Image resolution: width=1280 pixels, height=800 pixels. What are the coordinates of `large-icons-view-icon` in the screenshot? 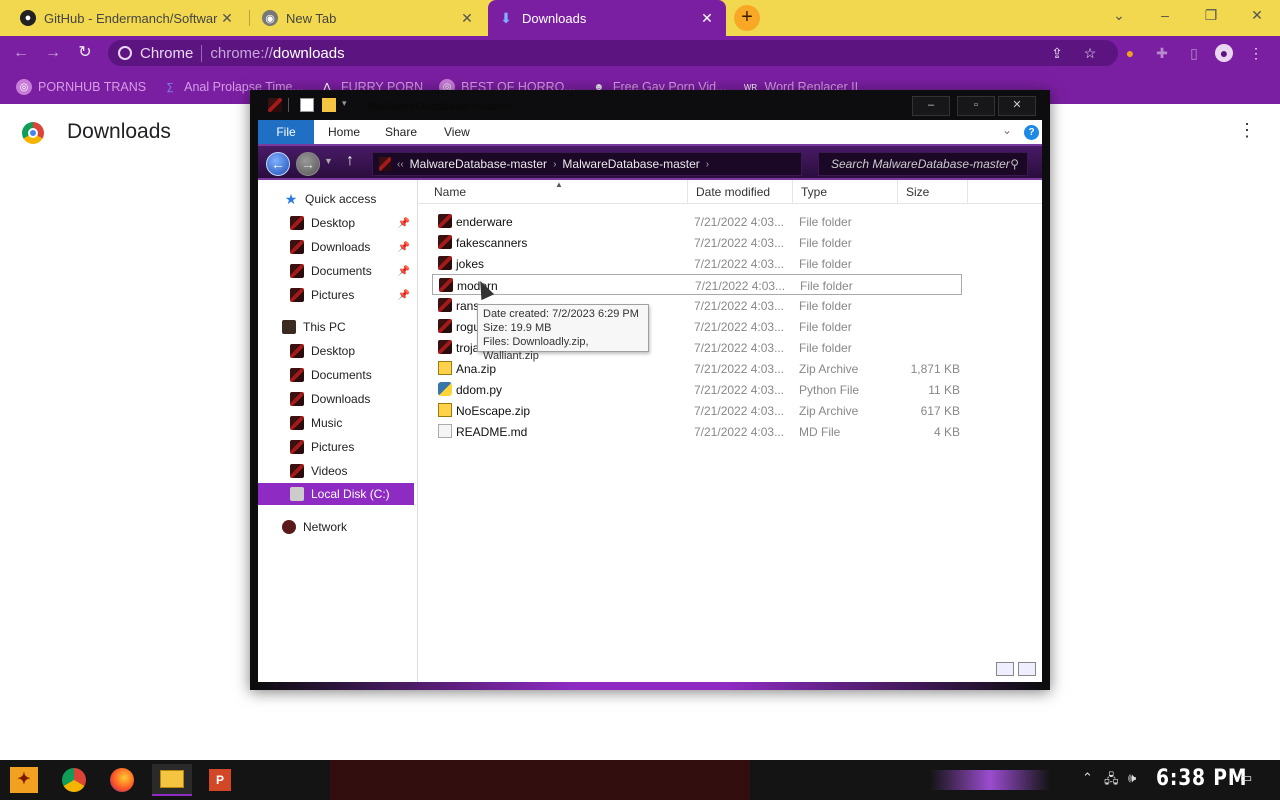 It's located at (1027, 669).